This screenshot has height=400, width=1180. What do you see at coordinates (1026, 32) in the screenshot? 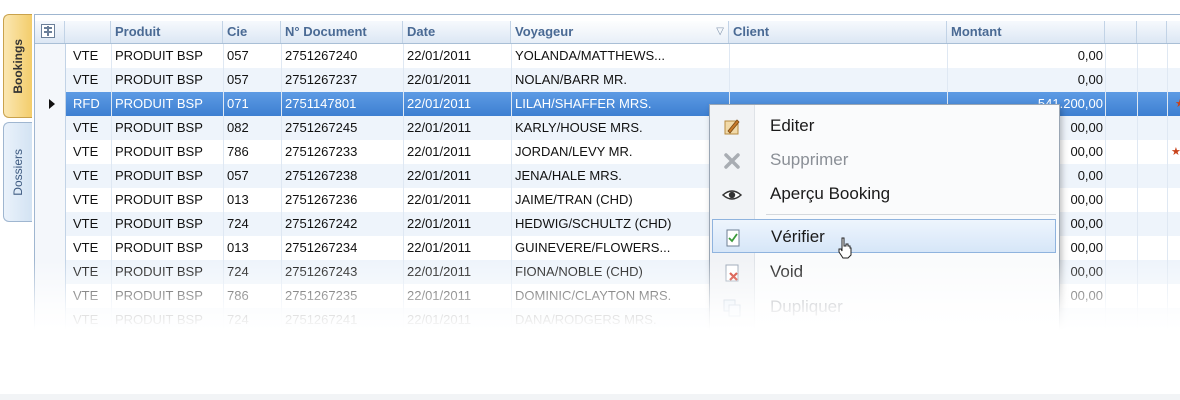
I see `header-montant: Montant` at bounding box center [1026, 32].